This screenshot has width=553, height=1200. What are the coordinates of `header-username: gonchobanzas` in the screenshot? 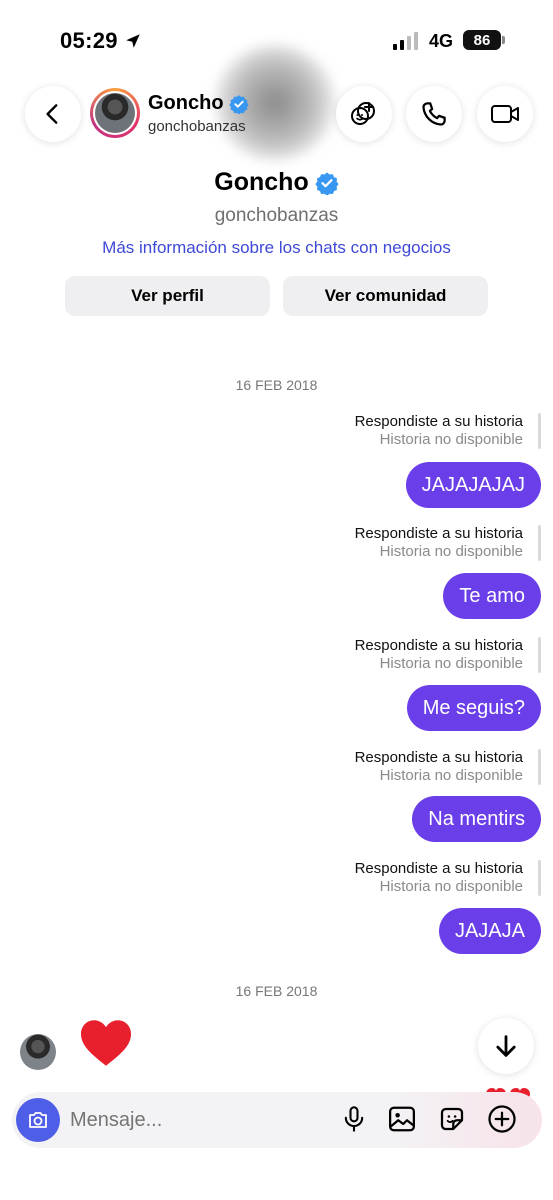 It's located at (197, 126).